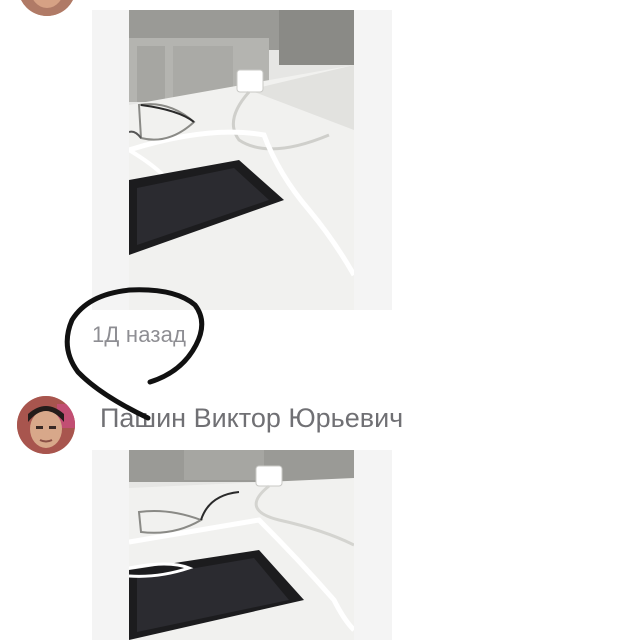 The height and width of the screenshot is (640, 640). I want to click on desk-photo-icon, so click(241, 545).